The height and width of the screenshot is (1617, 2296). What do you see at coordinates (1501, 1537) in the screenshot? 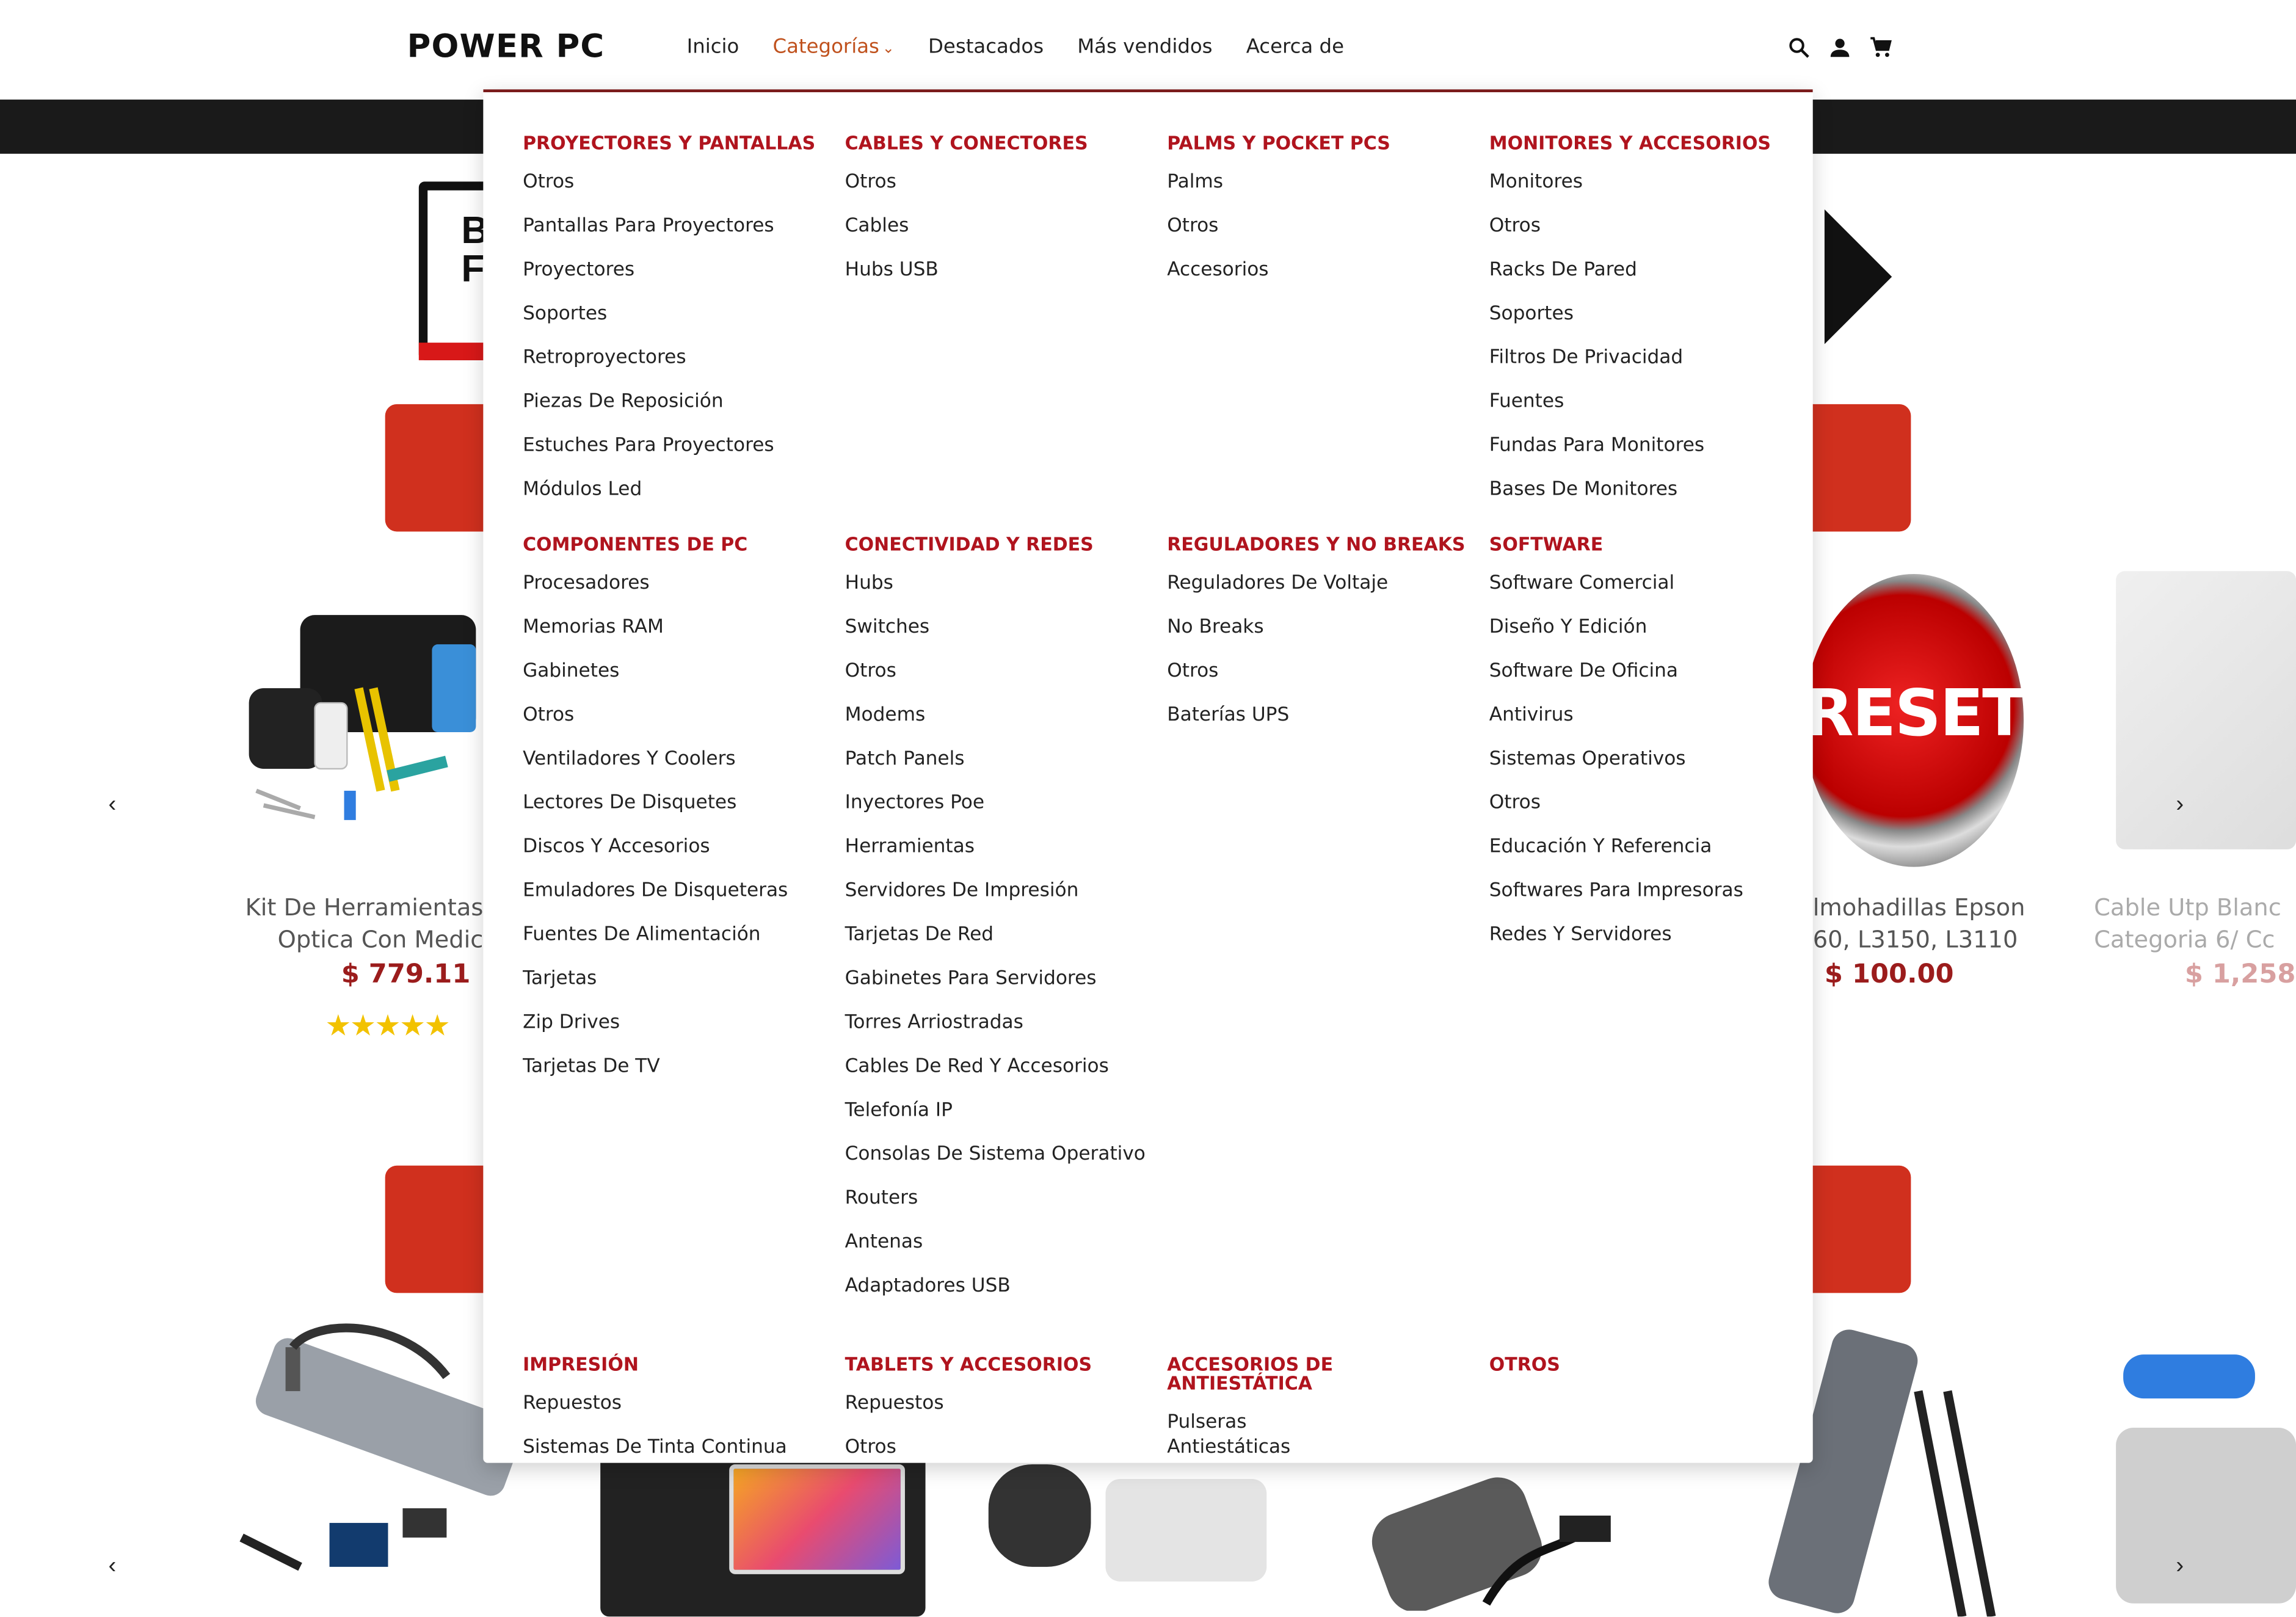
I see `product-image-ssd-enclosure` at bounding box center [1501, 1537].